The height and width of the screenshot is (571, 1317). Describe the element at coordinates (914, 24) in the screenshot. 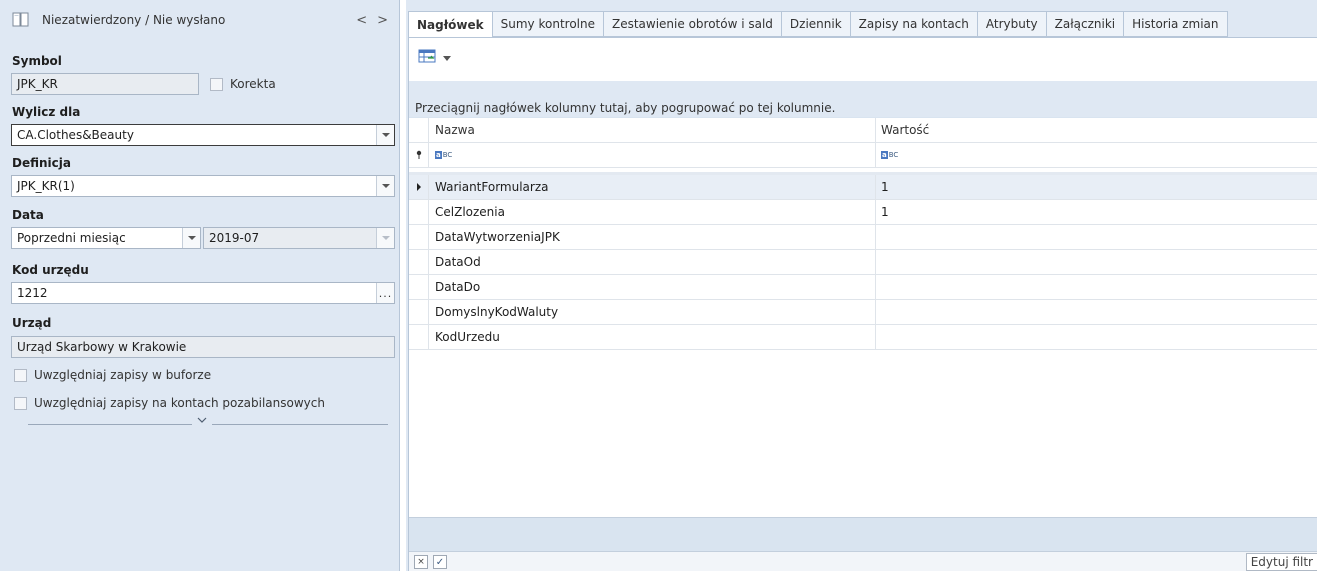

I see `tab-zapisy-na-kontach: Zapisy na kontach` at that location.